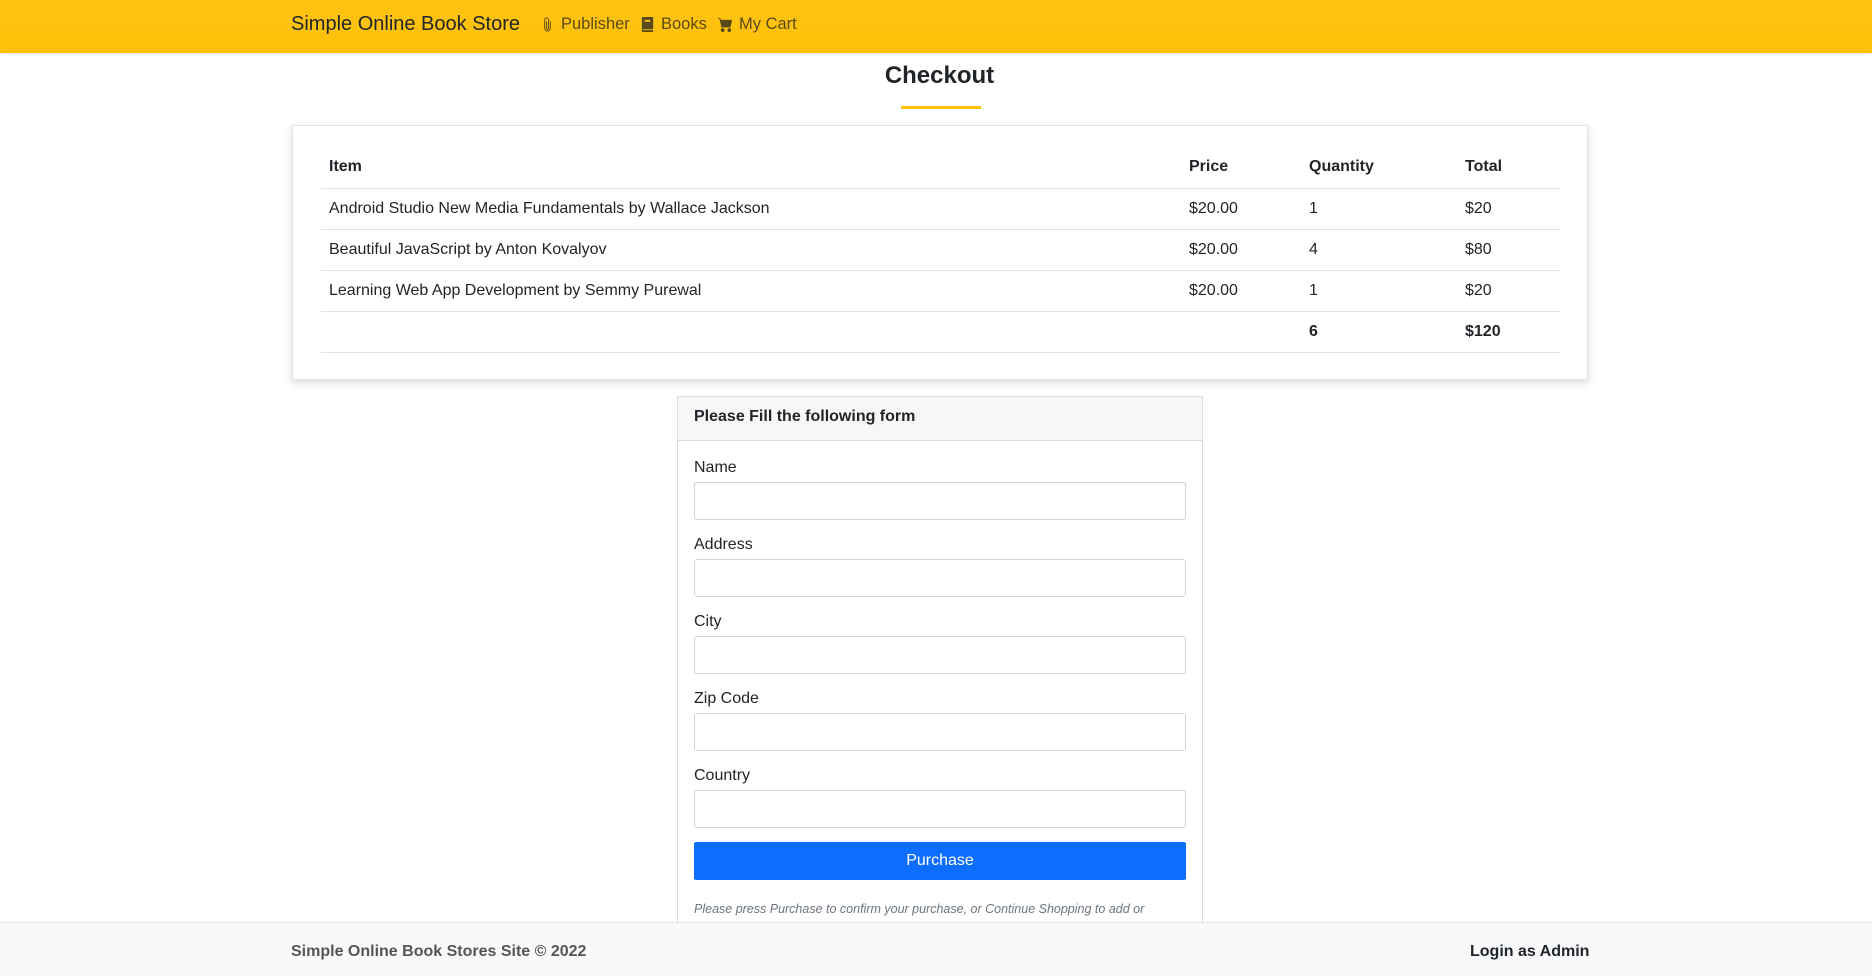  What do you see at coordinates (1529, 952) in the screenshot?
I see `login-as-admin-link: Login as Admin` at bounding box center [1529, 952].